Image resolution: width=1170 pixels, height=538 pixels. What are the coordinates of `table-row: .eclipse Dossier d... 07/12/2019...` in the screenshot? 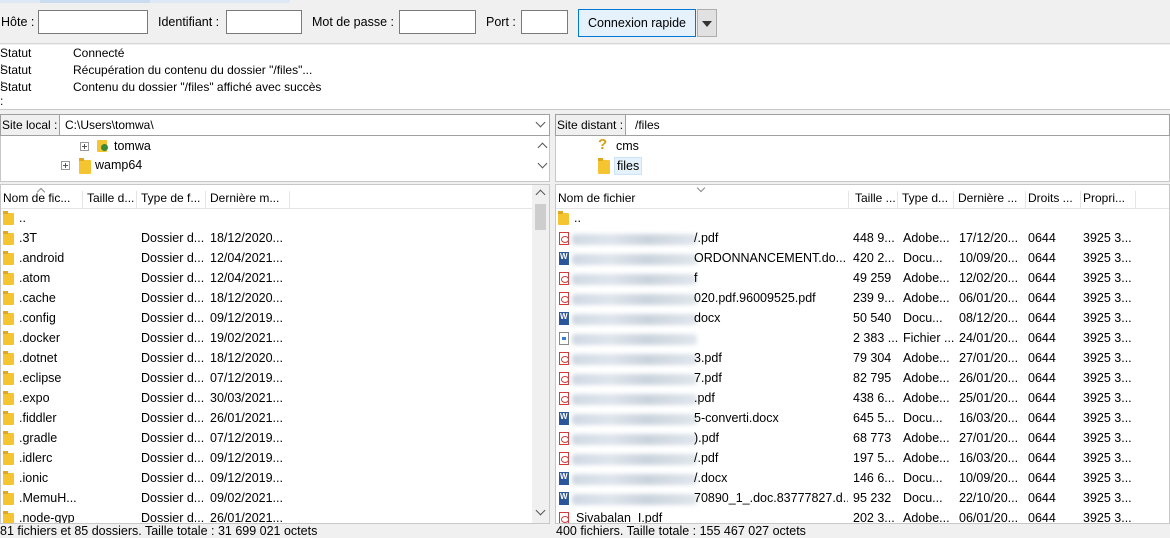 It's located at (275, 379).